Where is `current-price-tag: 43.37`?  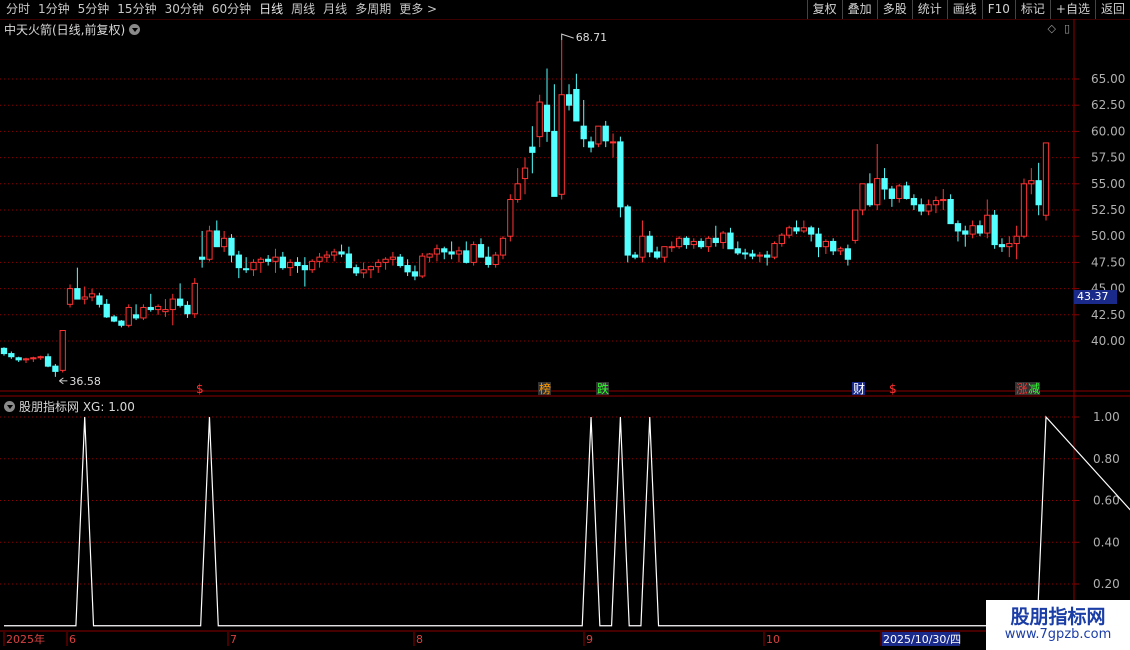
current-price-tag: 43.37 is located at coordinates (1095, 297).